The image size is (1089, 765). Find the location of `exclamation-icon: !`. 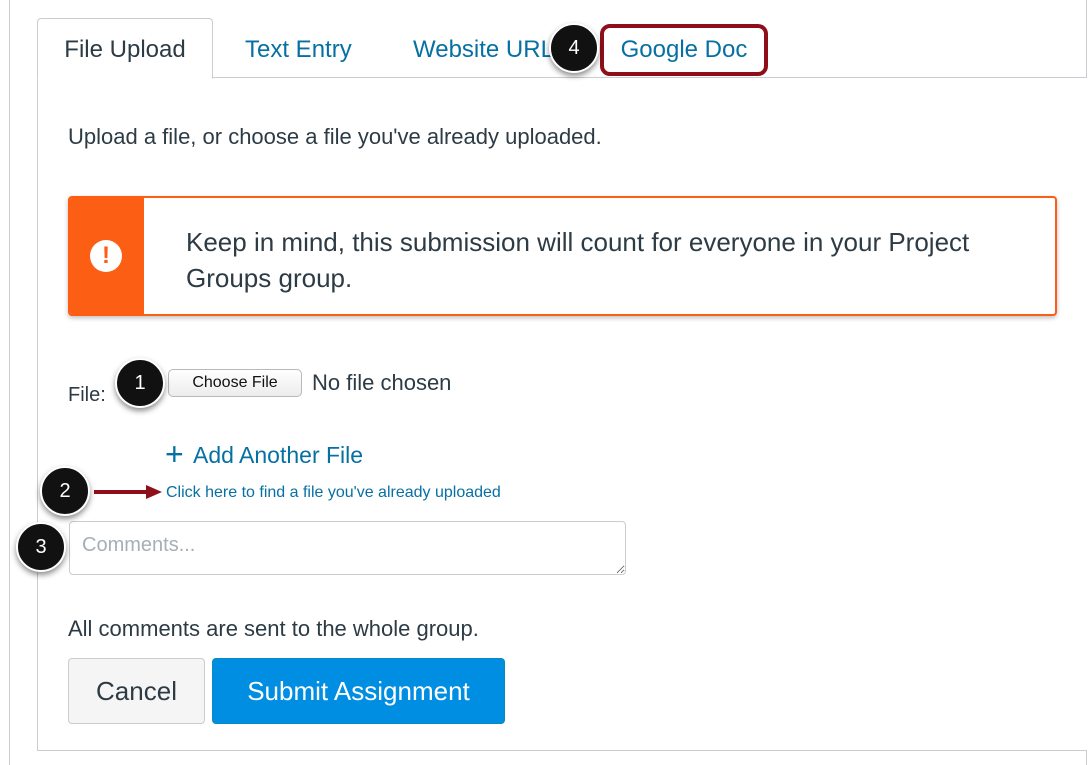

exclamation-icon: ! is located at coordinates (106, 256).